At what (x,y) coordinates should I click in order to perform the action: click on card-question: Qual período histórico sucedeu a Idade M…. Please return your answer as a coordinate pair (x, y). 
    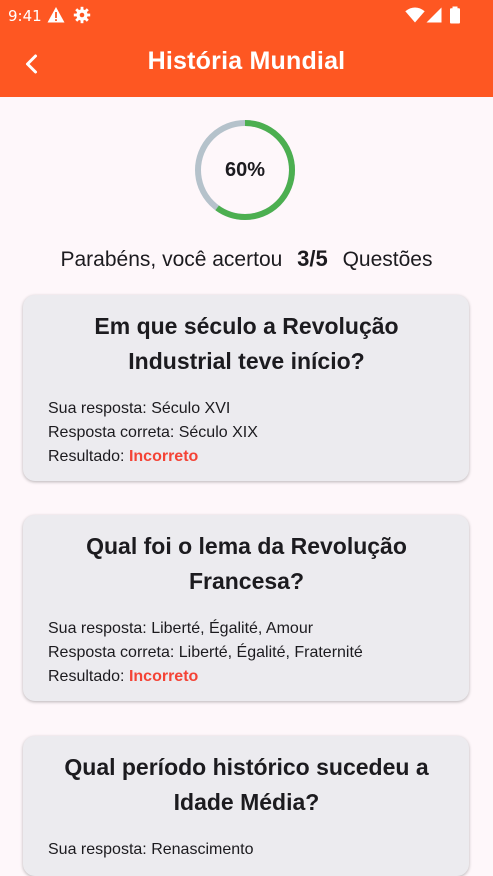
    Looking at the image, I should click on (246, 784).